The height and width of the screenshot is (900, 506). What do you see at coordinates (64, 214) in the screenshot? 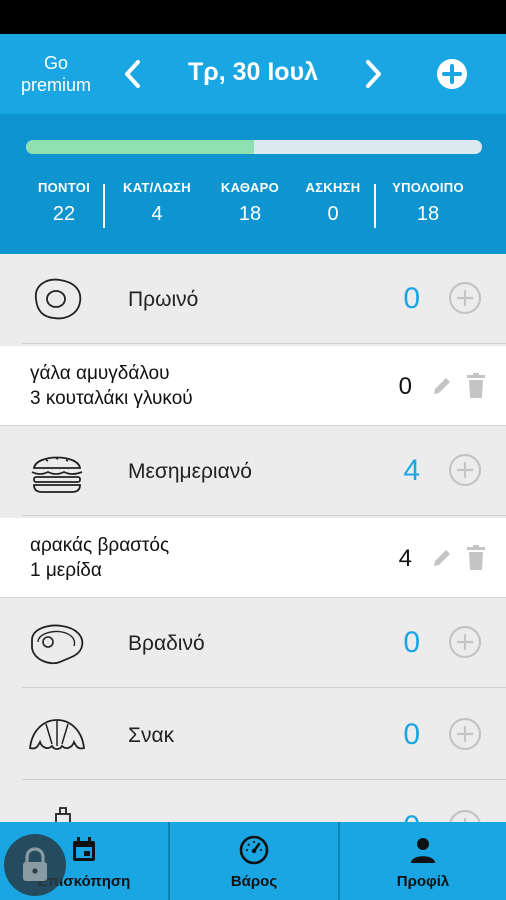
I see `stat-value: 22` at bounding box center [64, 214].